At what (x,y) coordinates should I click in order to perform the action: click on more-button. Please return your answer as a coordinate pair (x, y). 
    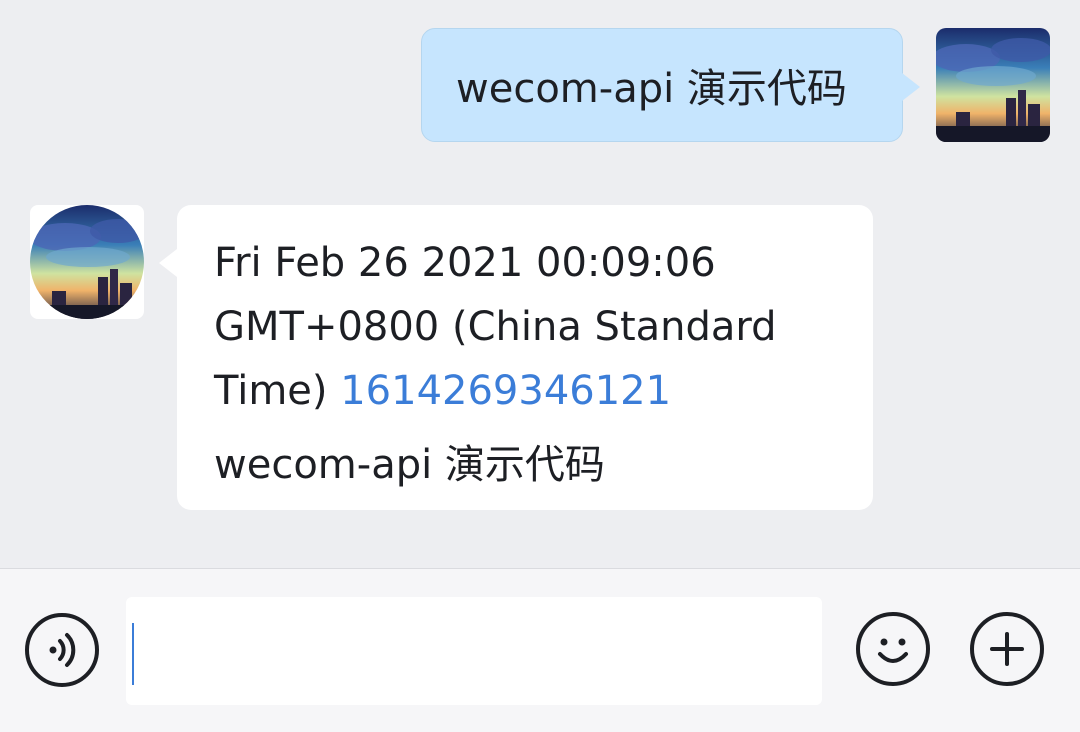
    Looking at the image, I should click on (1007, 649).